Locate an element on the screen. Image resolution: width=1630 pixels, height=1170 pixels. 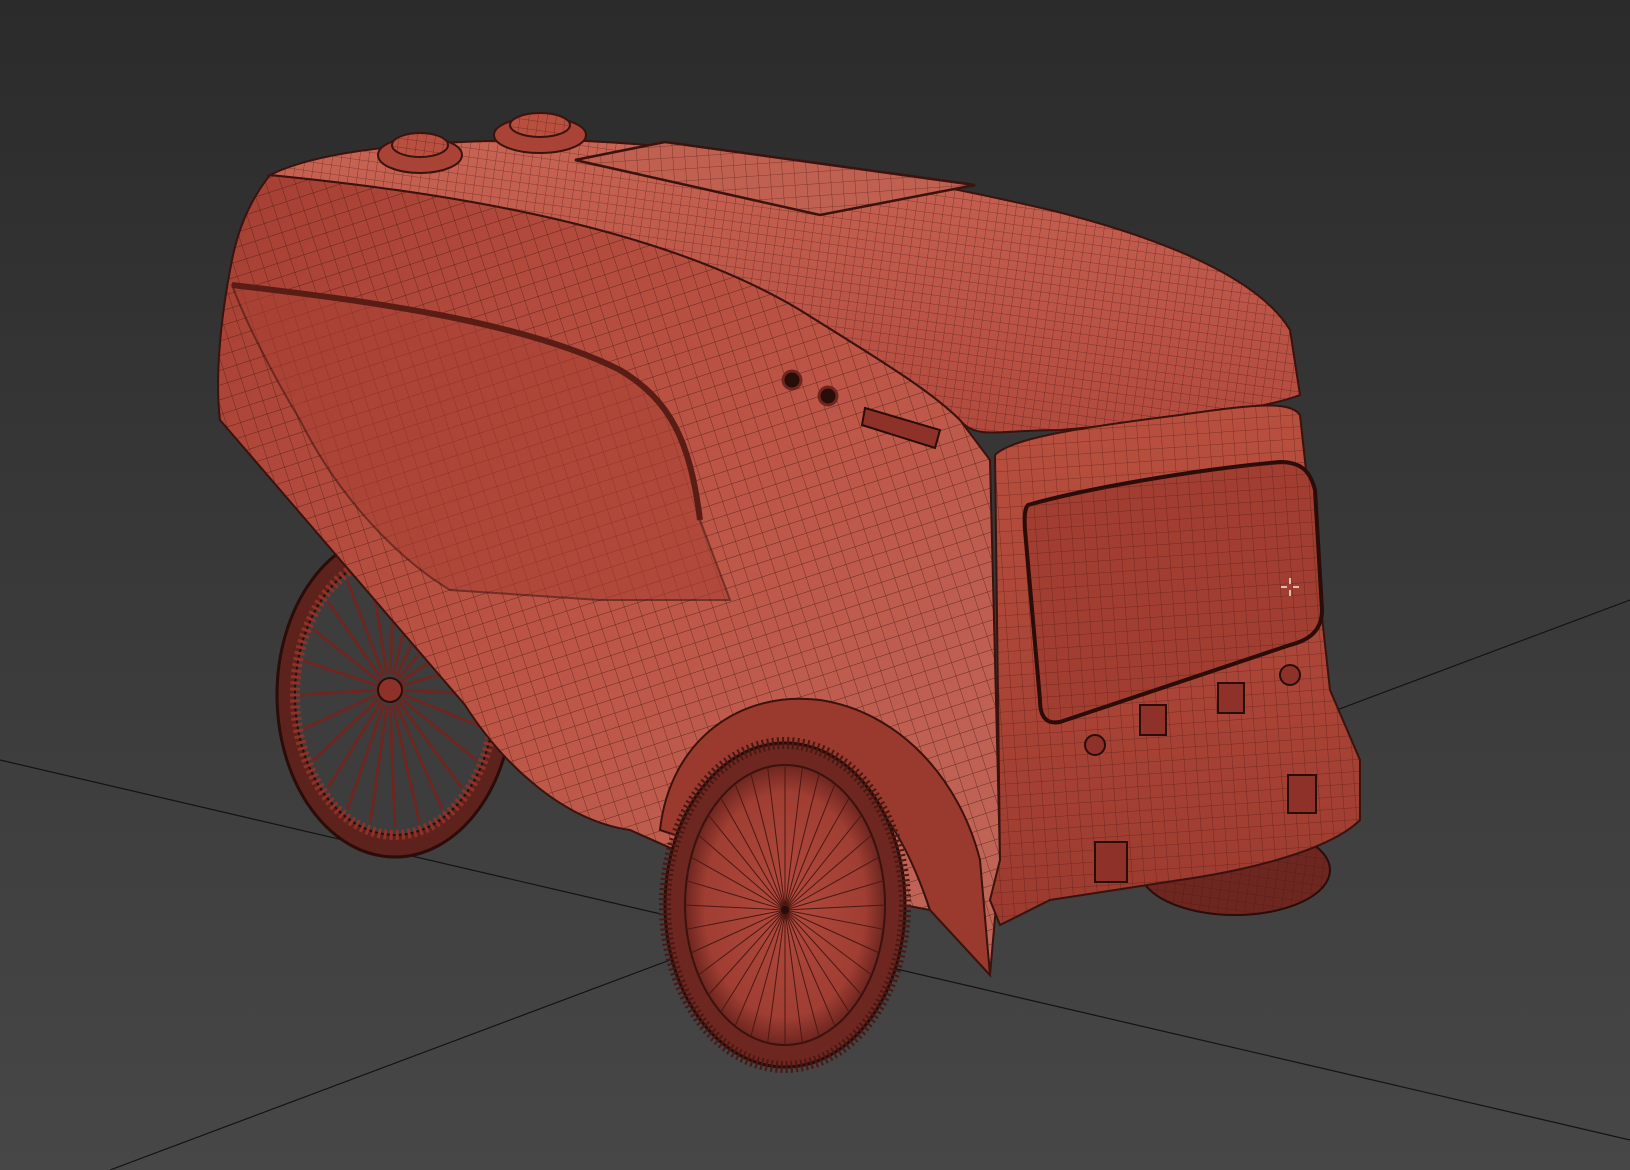
roof-sensor-right is located at coordinates (540, 133).